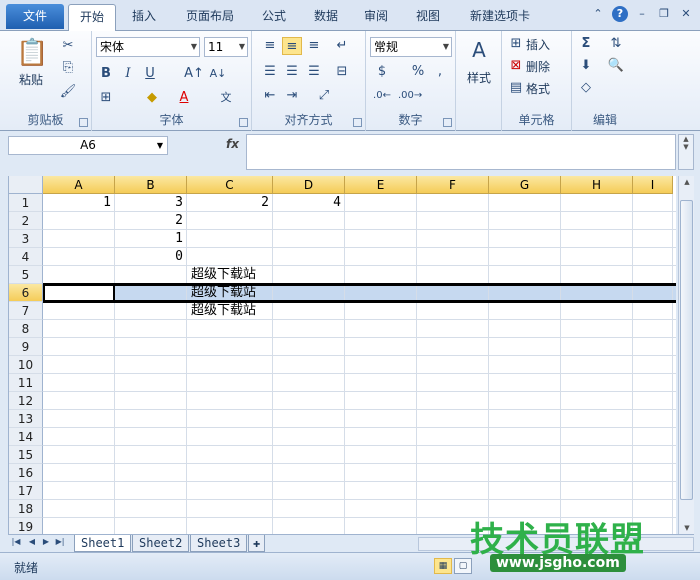  I want to click on row-header-13: 13, so click(26, 419).